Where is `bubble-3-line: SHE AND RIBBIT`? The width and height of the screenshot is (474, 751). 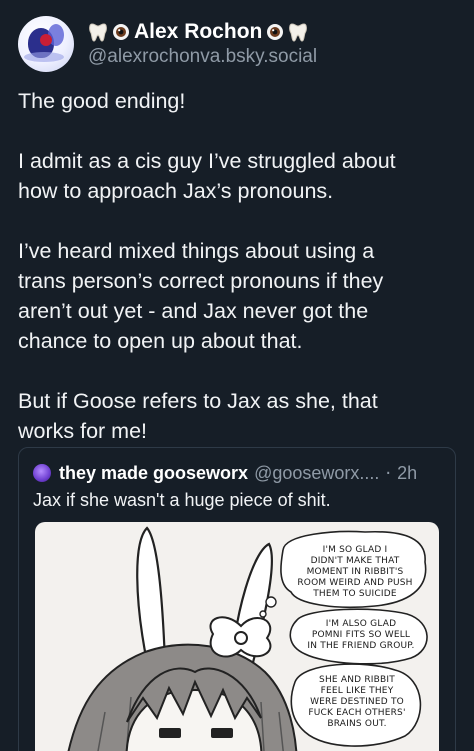 bubble-3-line: SHE AND RIBBIT is located at coordinates (357, 680).